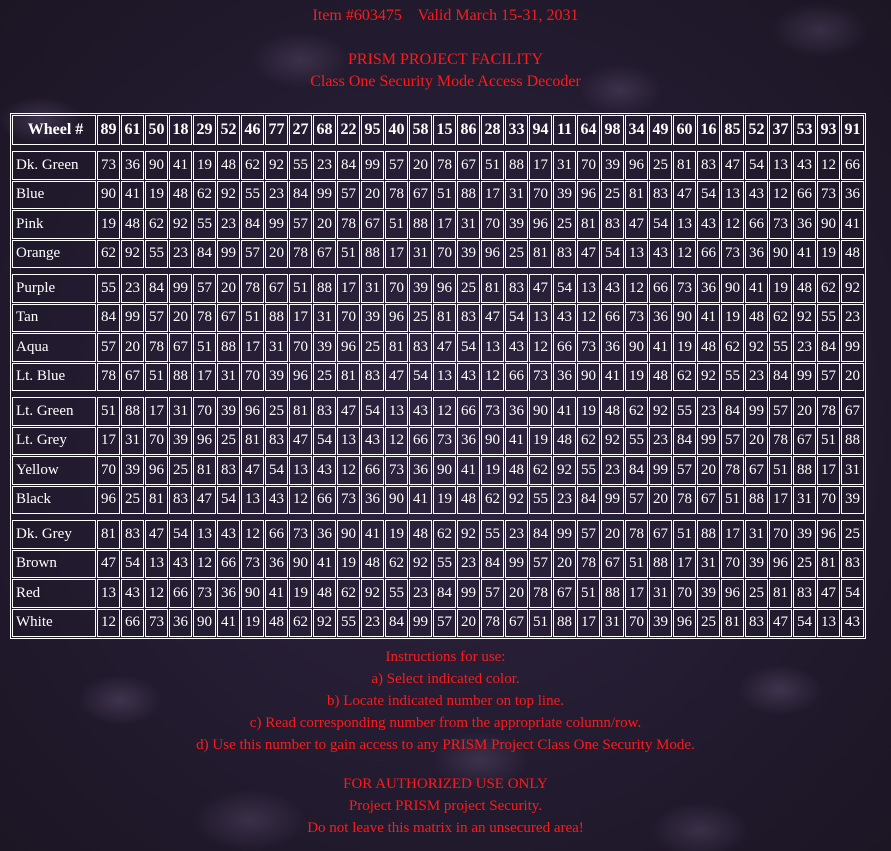 Image resolution: width=891 pixels, height=851 pixels. Describe the element at coordinates (780, 130) in the screenshot. I see `wheel-number-cell: 37` at that location.